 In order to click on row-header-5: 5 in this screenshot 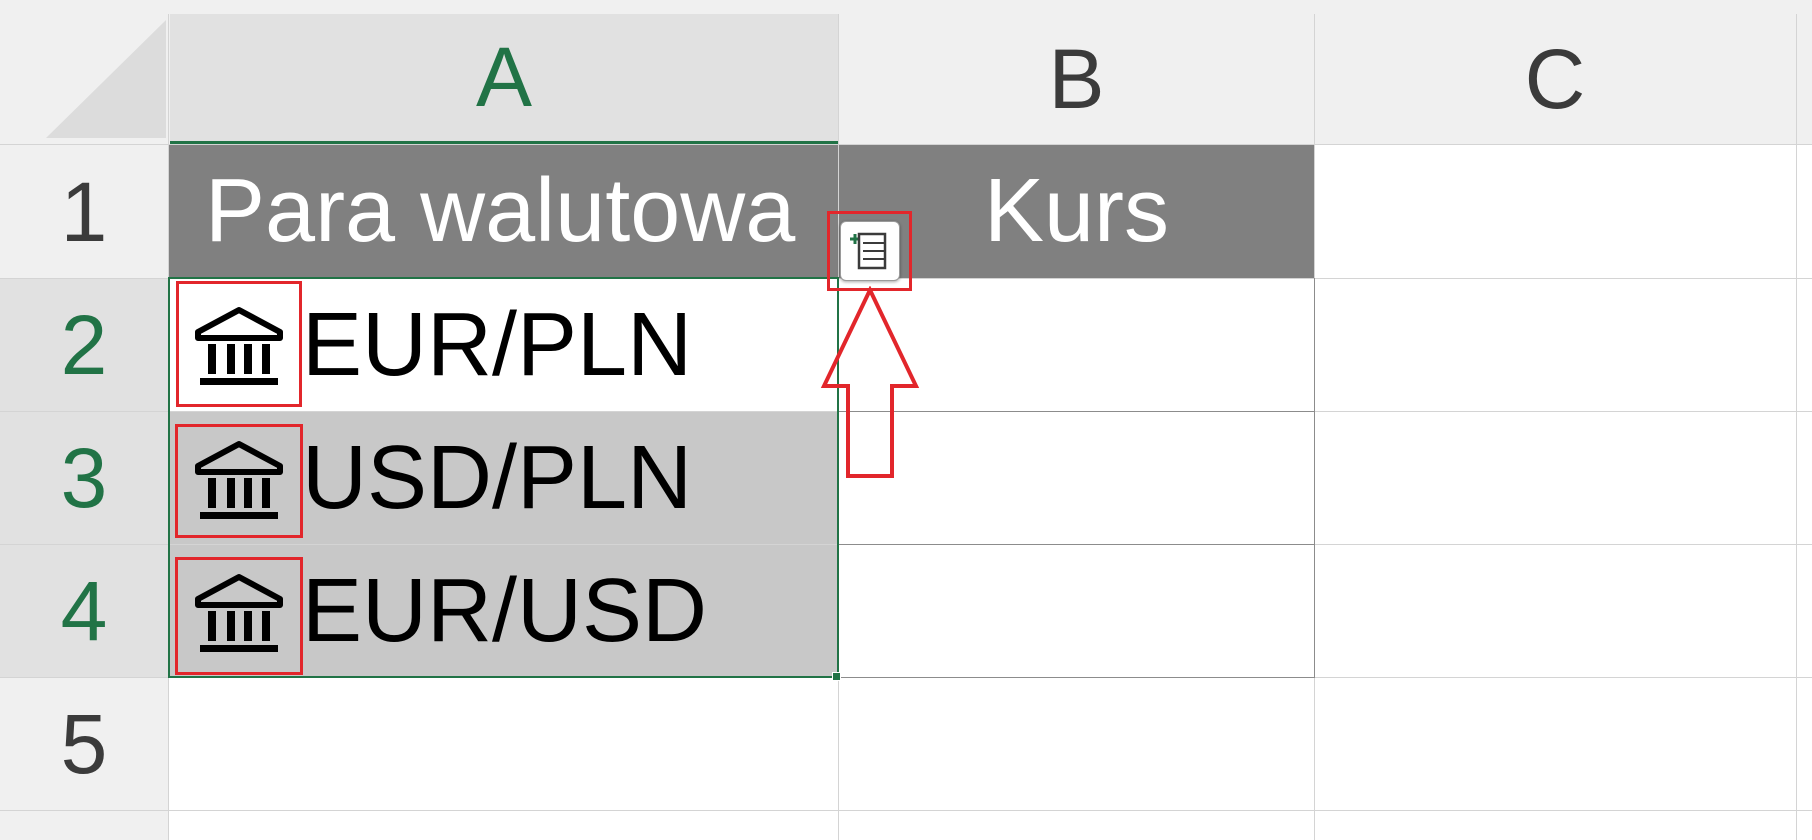, I will do `click(84, 744)`.